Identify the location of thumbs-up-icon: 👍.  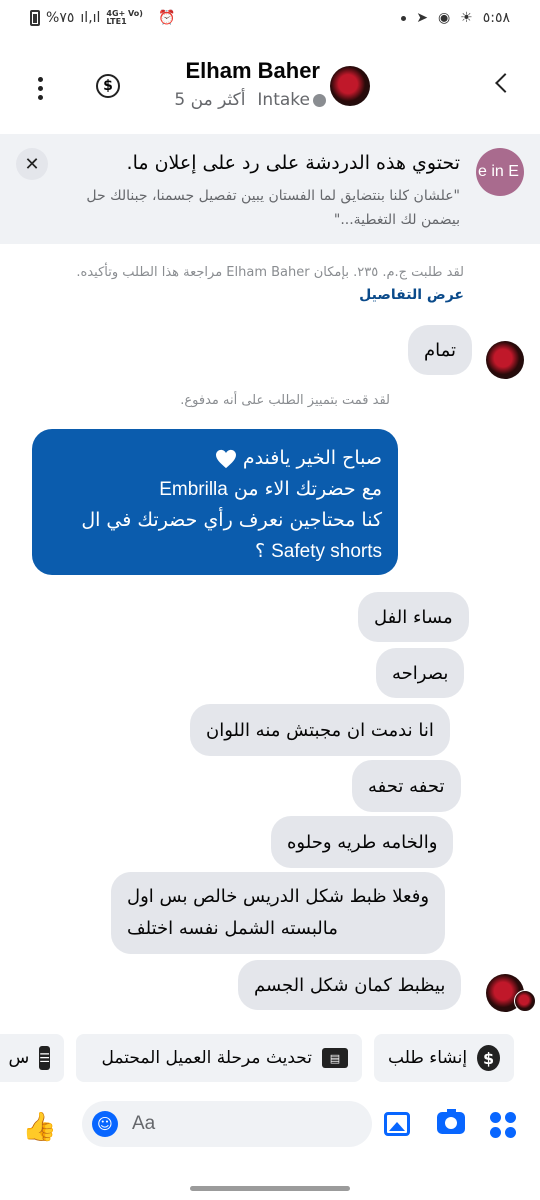
(39, 1126).